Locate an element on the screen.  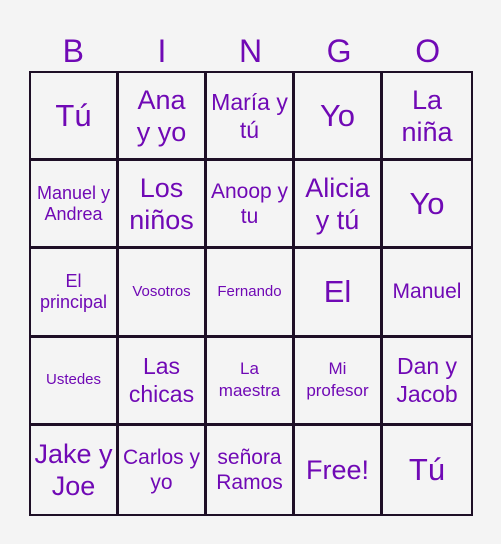
bingo-cell: Manuel is located at coordinates (427, 293).